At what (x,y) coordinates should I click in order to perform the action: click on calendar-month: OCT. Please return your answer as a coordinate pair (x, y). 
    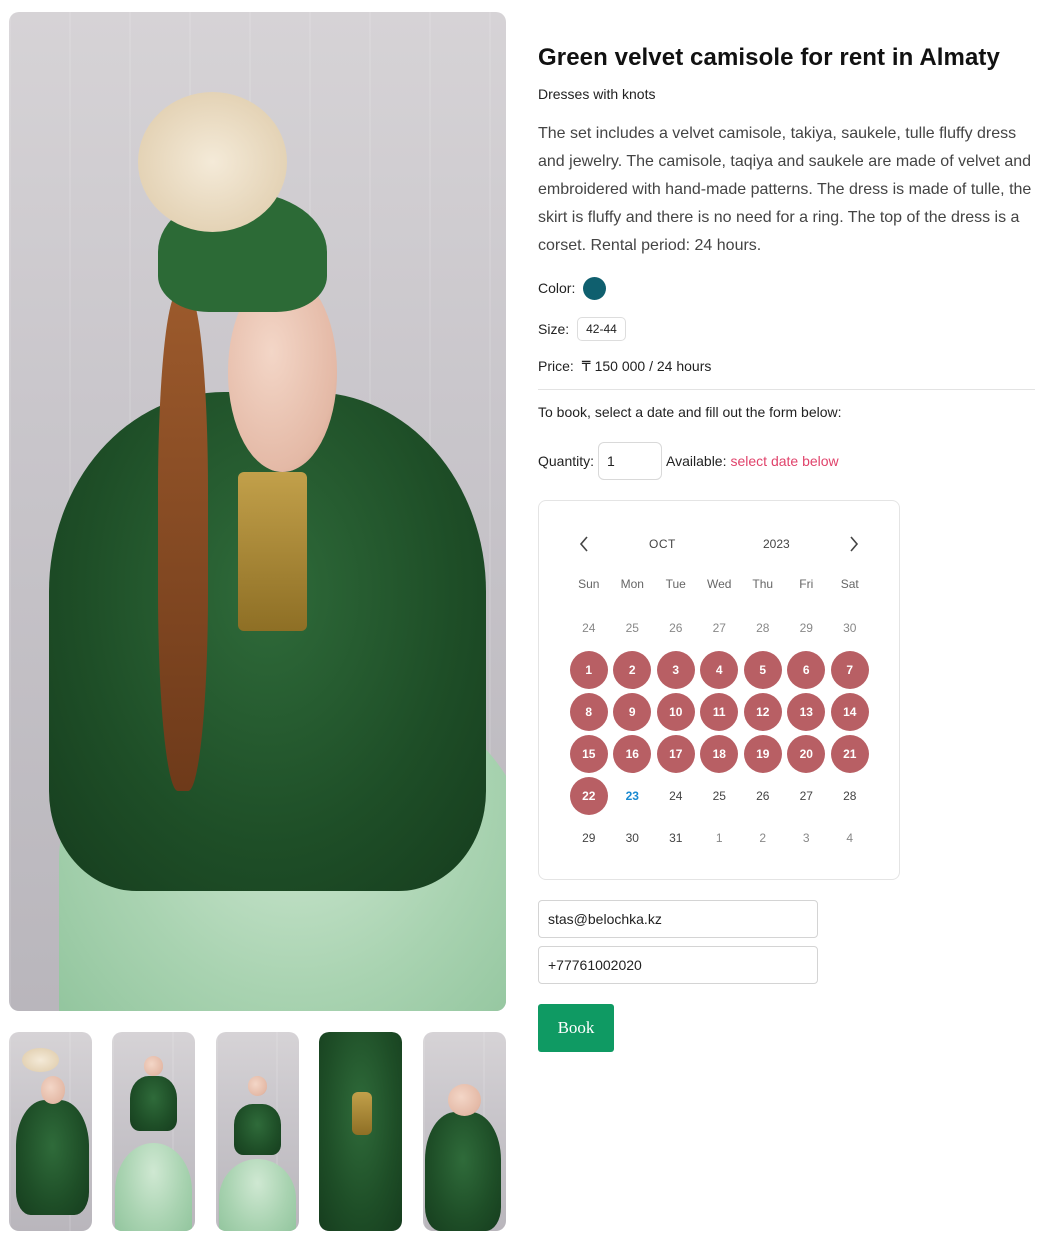
    Looking at the image, I should click on (662, 544).